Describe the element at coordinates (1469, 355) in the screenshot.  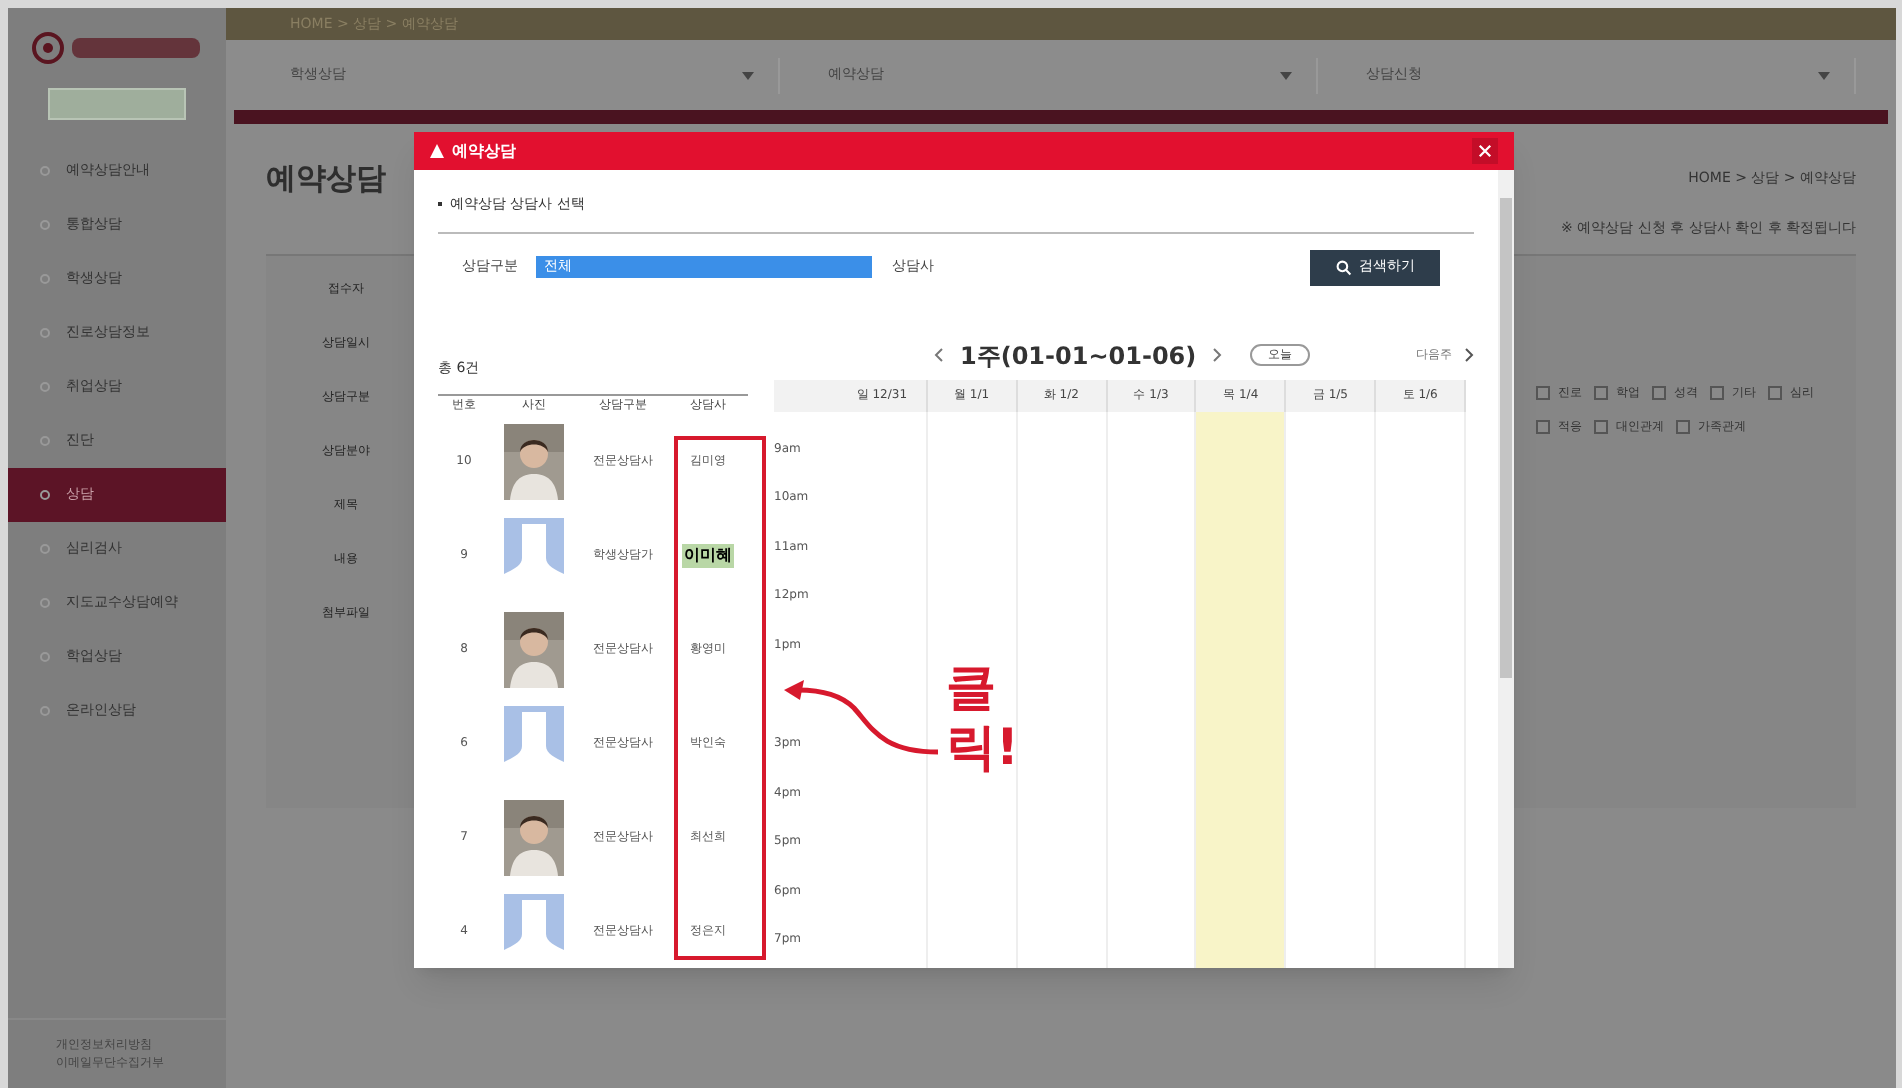
I see `next-icon` at that location.